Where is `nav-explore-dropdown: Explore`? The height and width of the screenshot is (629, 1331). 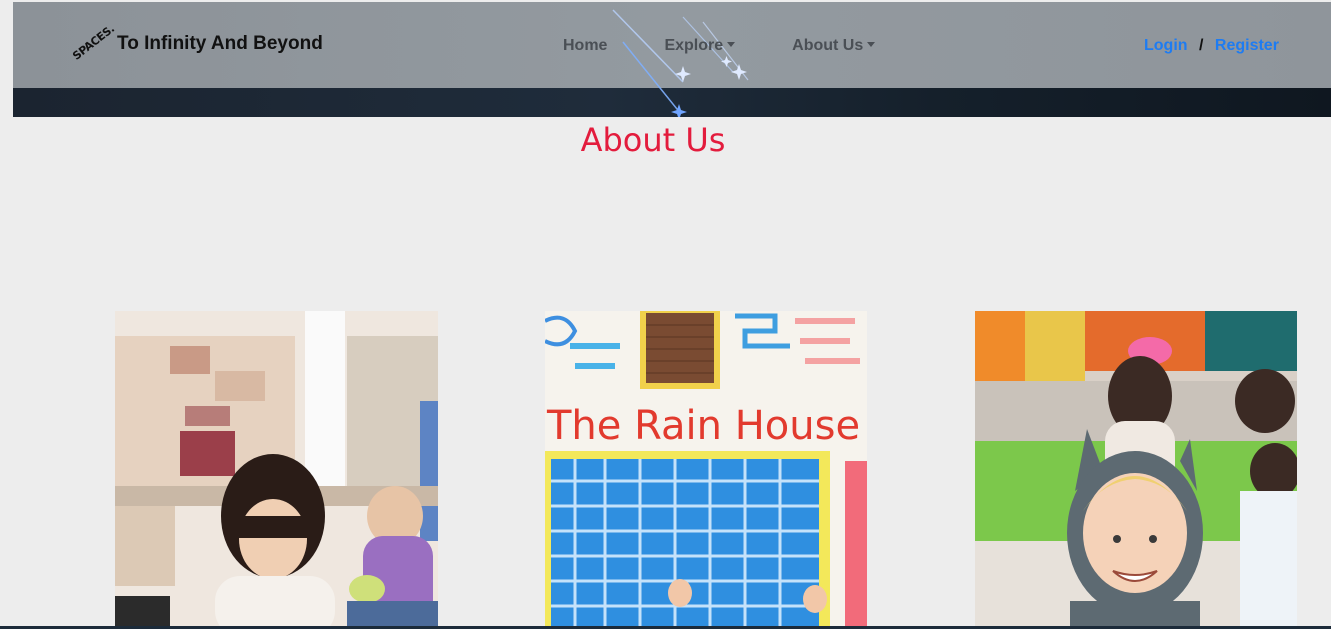
nav-explore-dropdown: Explore is located at coordinates (699, 46).